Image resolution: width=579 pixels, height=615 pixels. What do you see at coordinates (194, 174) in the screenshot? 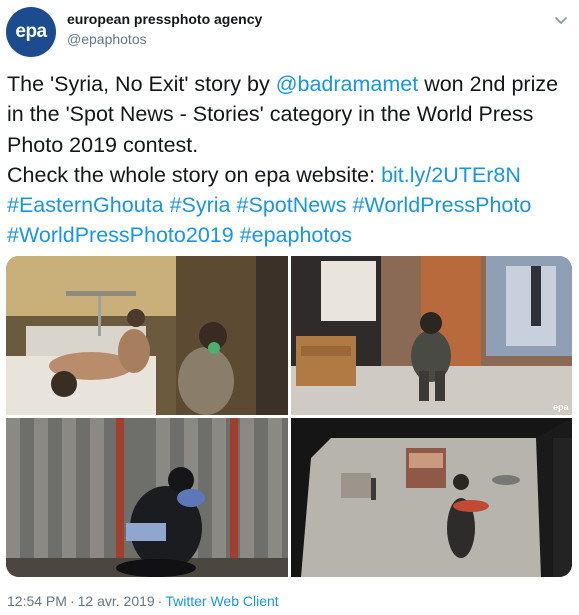
I see `tweet-text-part: Check the whole story on epa website:` at bounding box center [194, 174].